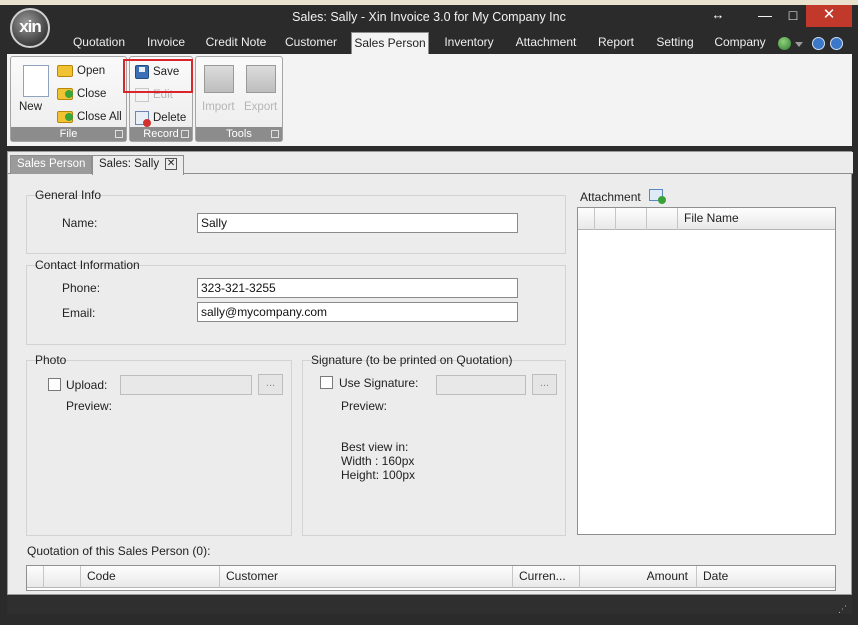 The height and width of the screenshot is (625, 858). I want to click on maximize-button: □, so click(793, 16).